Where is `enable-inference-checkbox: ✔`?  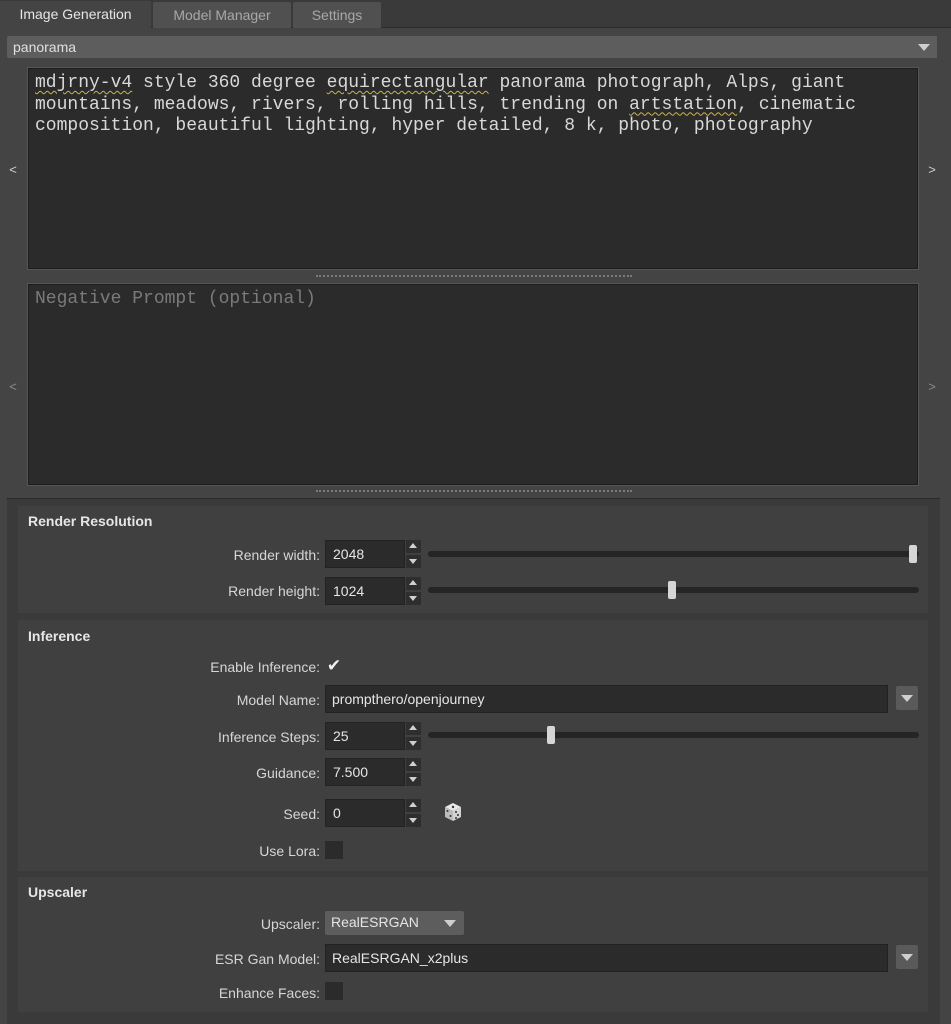 enable-inference-checkbox: ✔ is located at coordinates (334, 666).